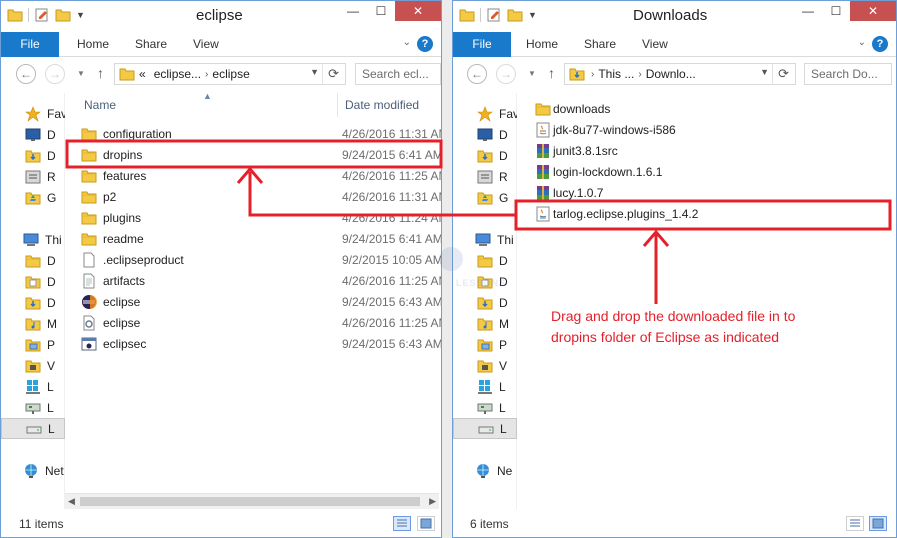 This screenshot has width=897, height=538. I want to click on file-row: artifacts 4/26/2016 11:25 AM, so click(253, 280).